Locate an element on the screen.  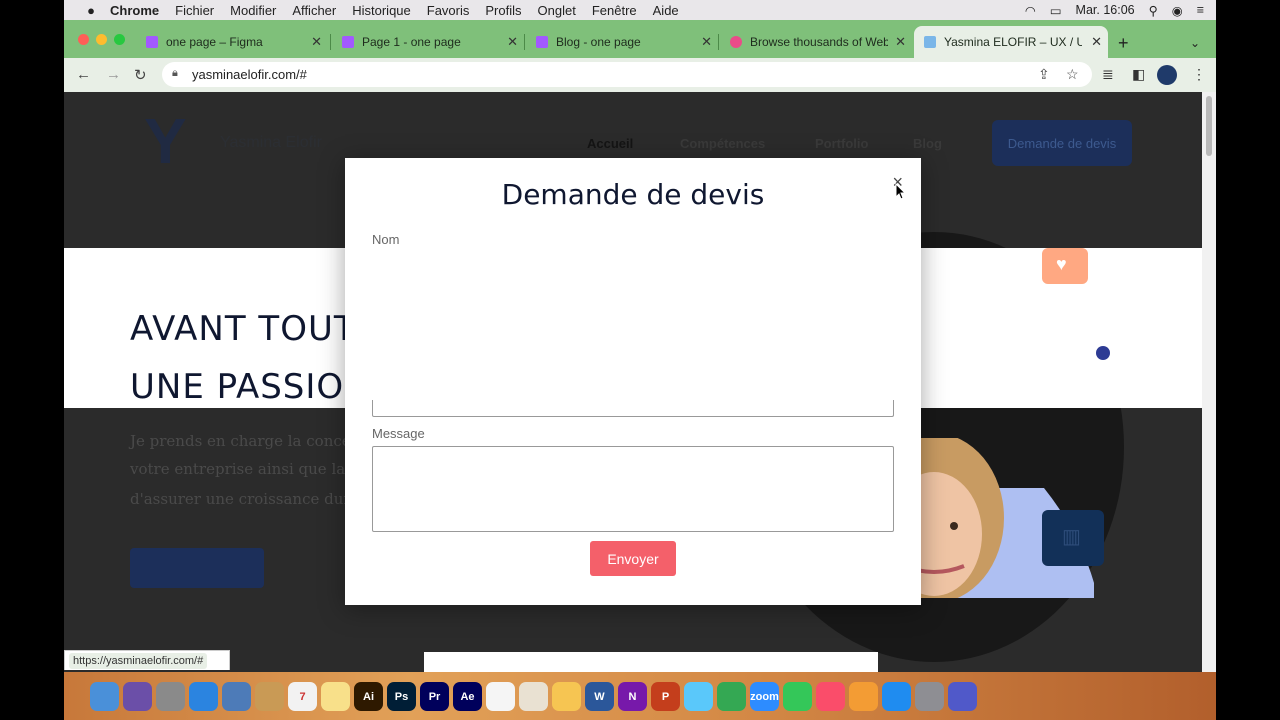
back-icon: ← is located at coordinates (83, 74).